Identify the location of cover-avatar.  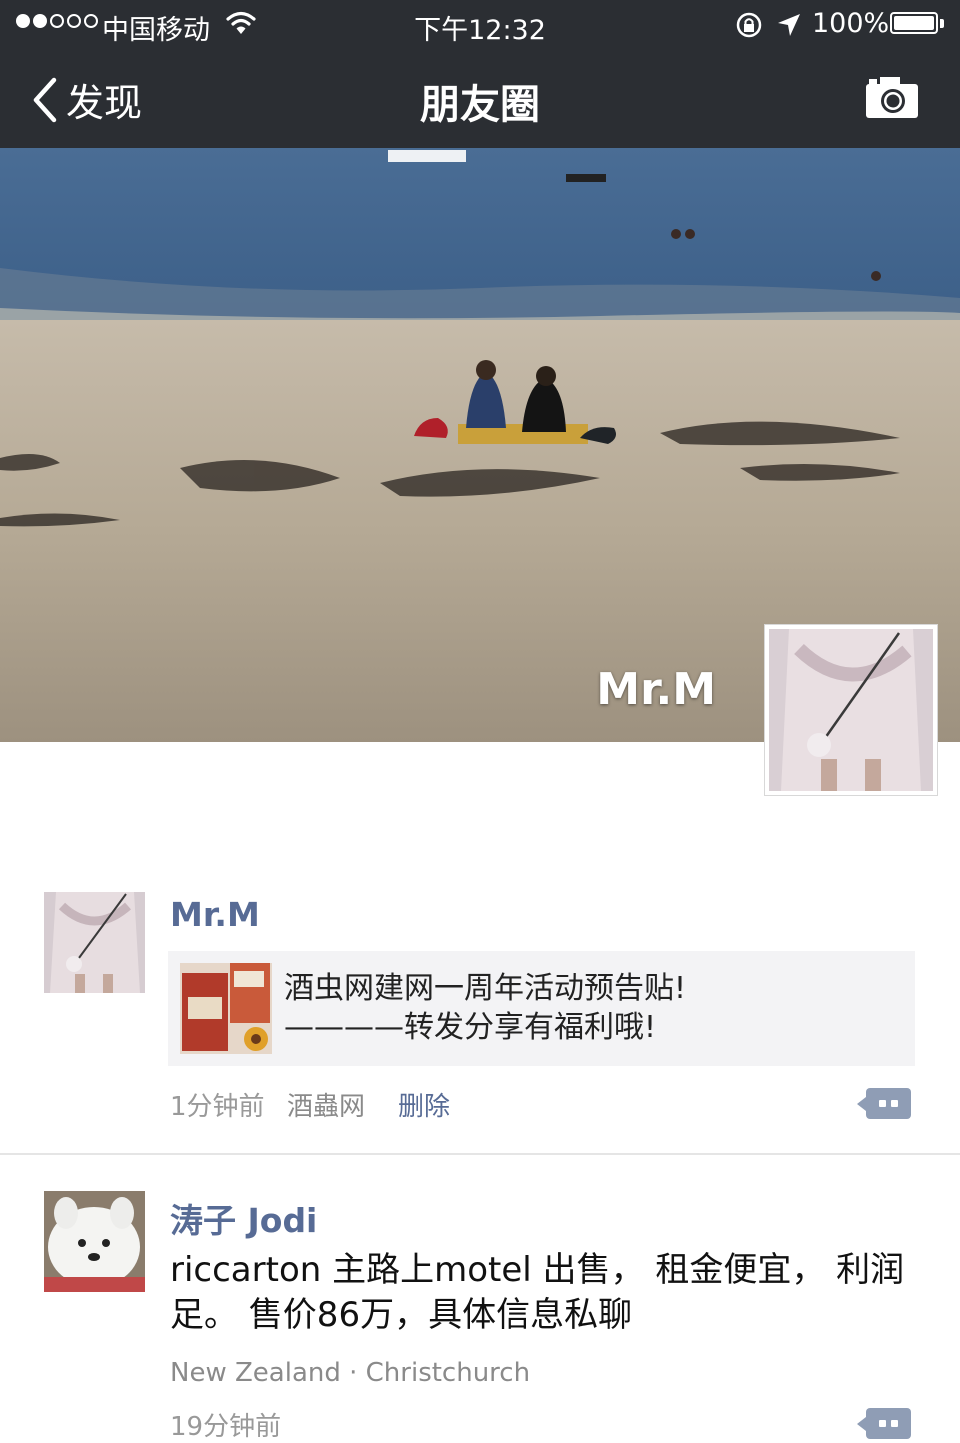
(851, 710).